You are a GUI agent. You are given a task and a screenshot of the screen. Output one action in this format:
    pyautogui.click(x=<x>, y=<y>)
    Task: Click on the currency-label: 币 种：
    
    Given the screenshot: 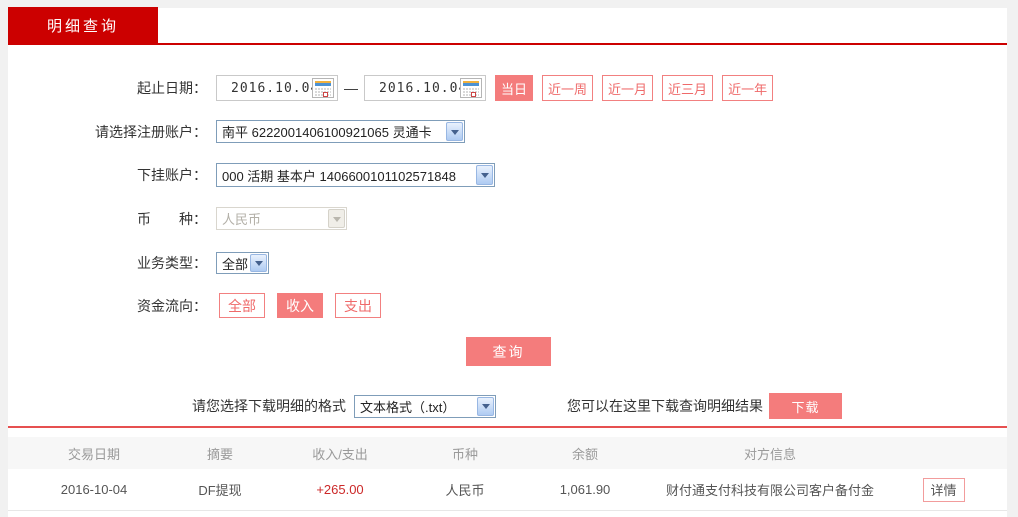 What is the action you would take?
    pyautogui.click(x=172, y=218)
    